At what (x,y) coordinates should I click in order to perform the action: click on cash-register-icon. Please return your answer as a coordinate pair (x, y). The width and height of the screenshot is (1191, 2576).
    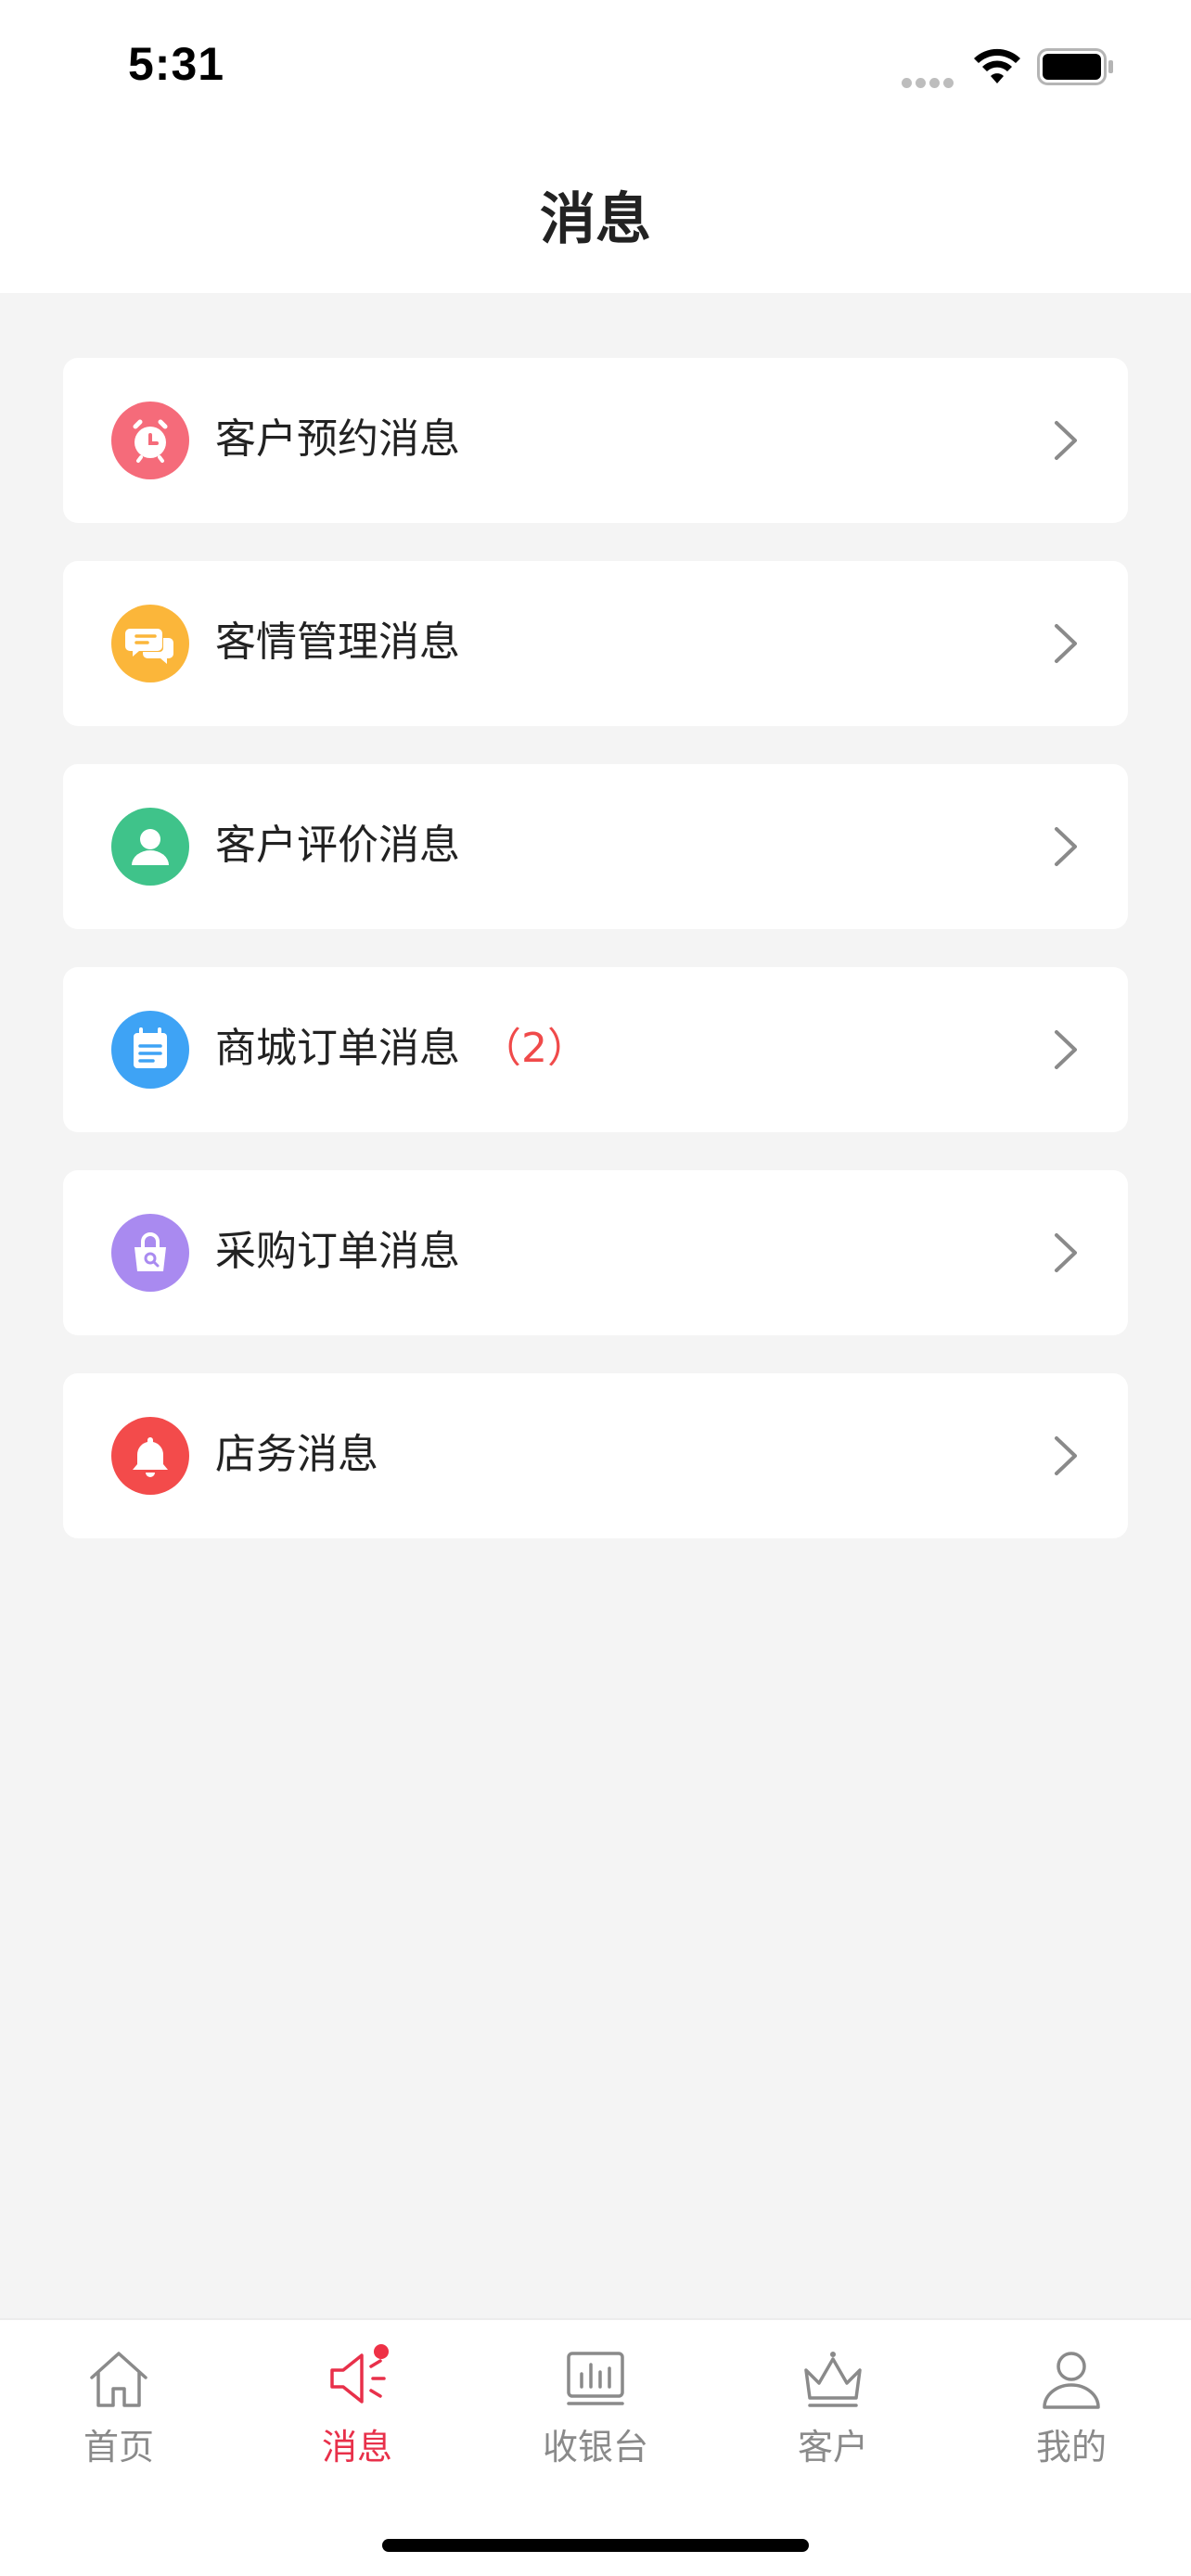
    Looking at the image, I should click on (595, 2379).